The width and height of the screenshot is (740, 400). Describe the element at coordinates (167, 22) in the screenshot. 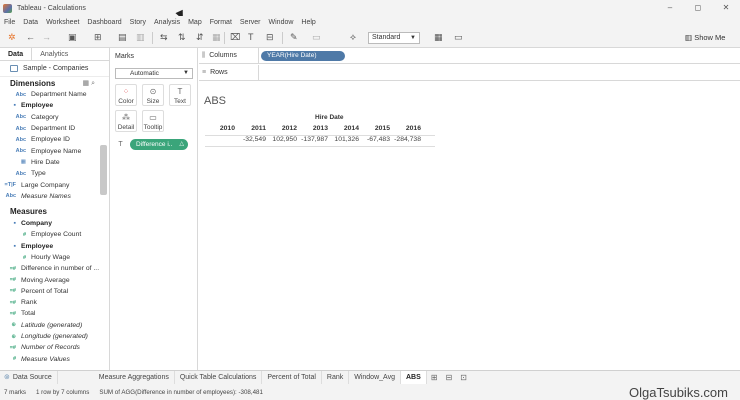

I see `menu-analysis: Analysis` at that location.